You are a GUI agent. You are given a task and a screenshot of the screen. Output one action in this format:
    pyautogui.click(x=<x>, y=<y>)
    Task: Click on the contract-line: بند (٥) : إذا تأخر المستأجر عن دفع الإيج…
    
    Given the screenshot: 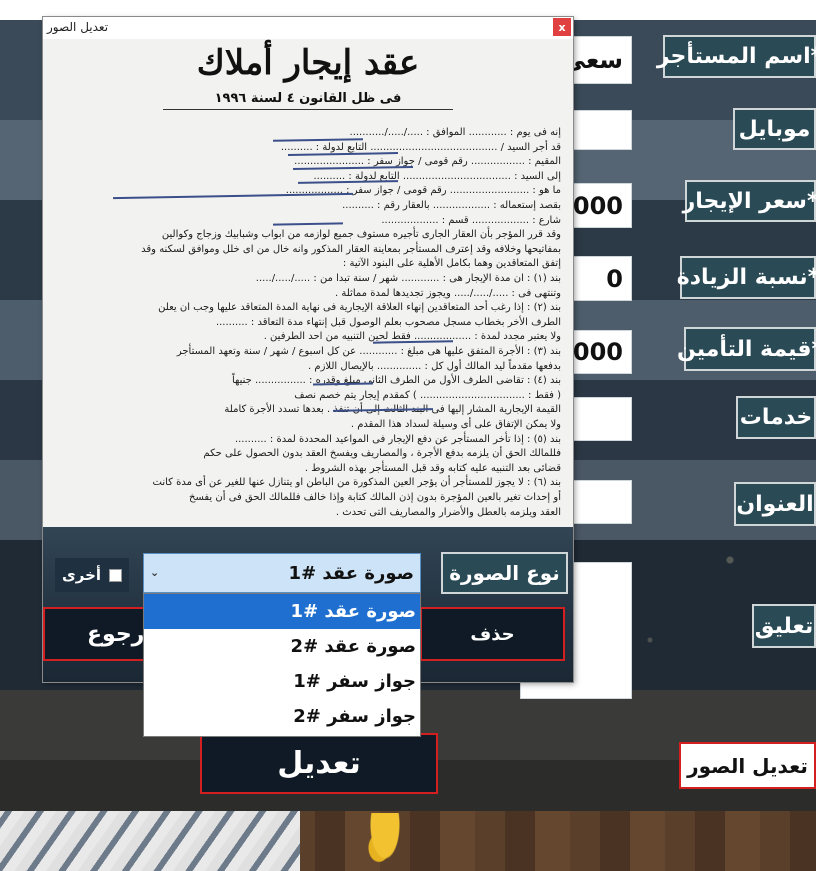 What is the action you would take?
    pyautogui.click(x=397, y=439)
    